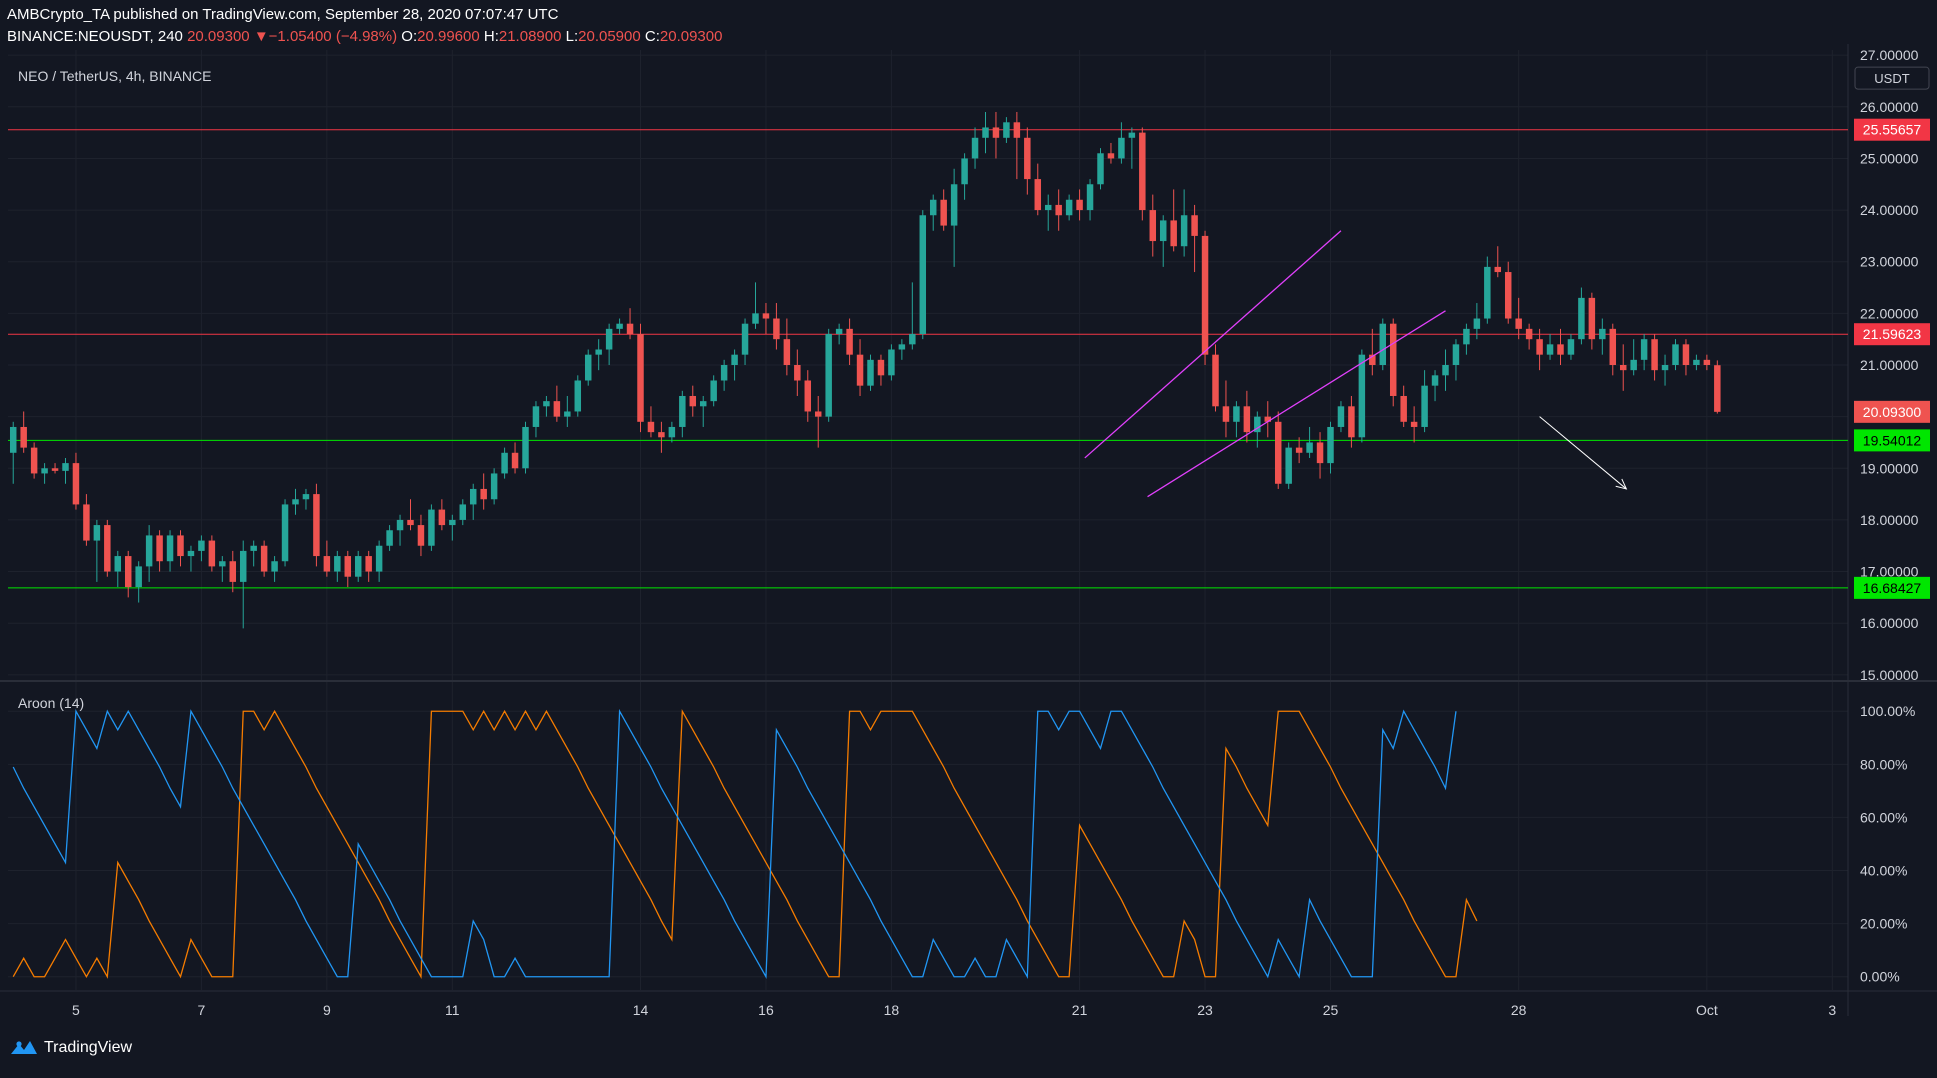  What do you see at coordinates (1892, 588) in the screenshot?
I see `support-level-label: 16.68427` at bounding box center [1892, 588].